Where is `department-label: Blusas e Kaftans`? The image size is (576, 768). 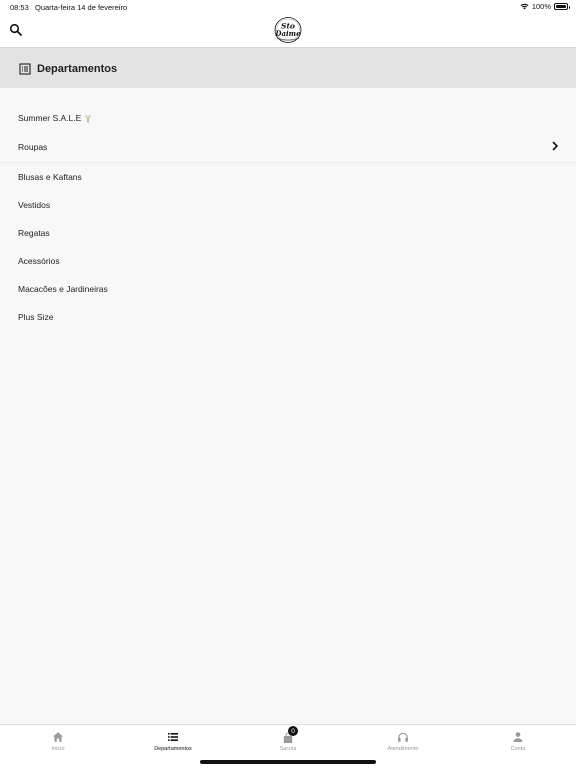
department-label: Blusas e Kaftans is located at coordinates (50, 177).